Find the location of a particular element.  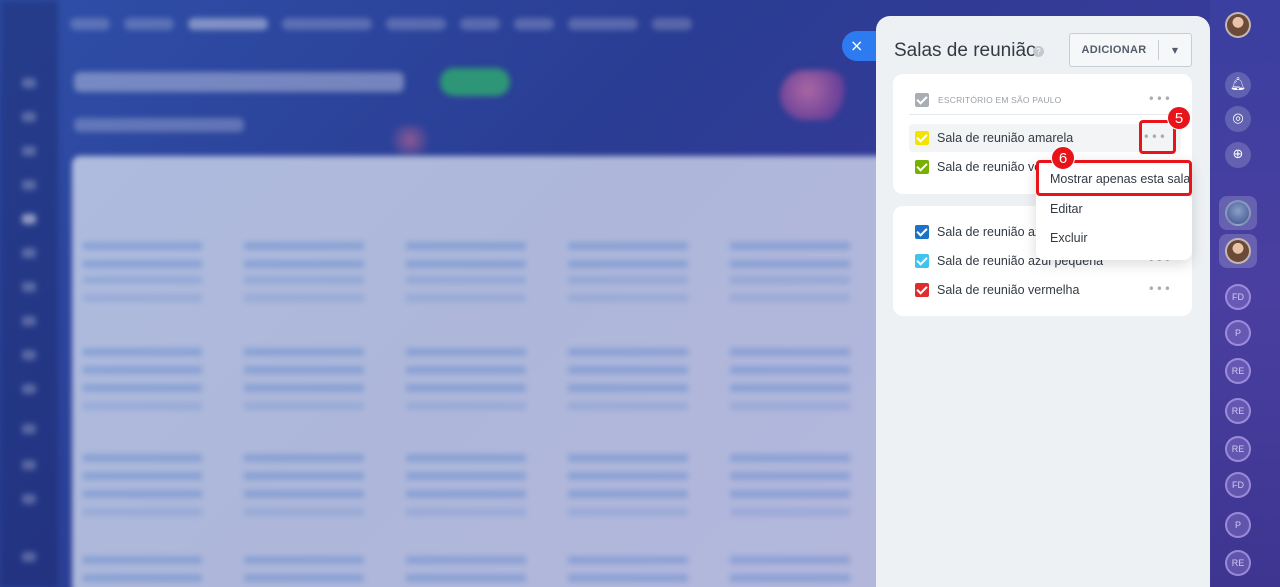

step-badge-6: 6 is located at coordinates (1063, 158).